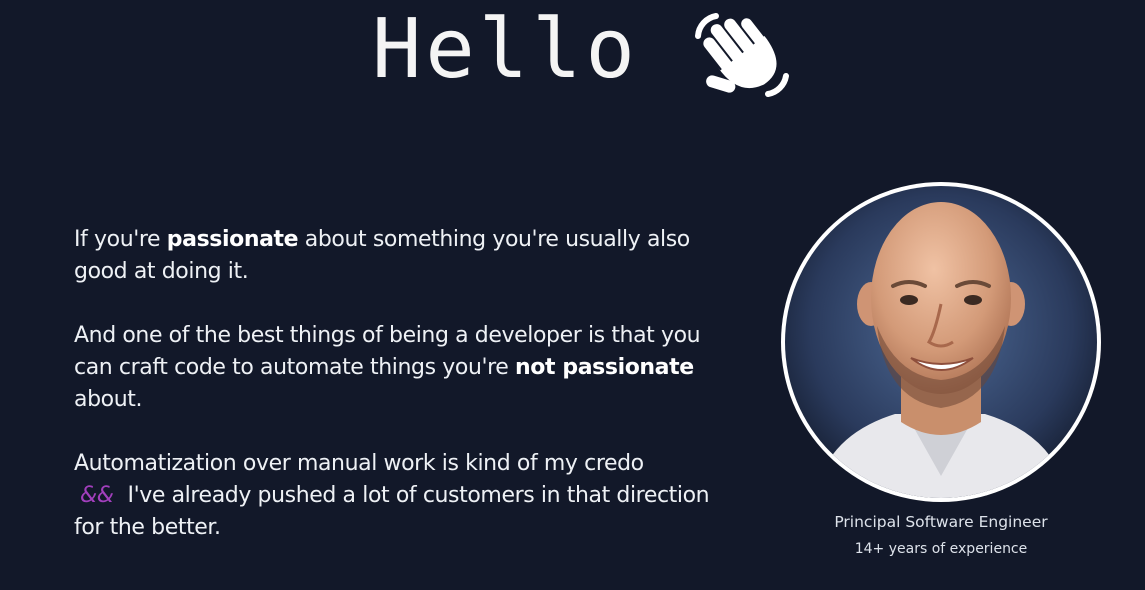 This screenshot has width=1145, height=590. I want to click on portrait-illustration, so click(941, 342).